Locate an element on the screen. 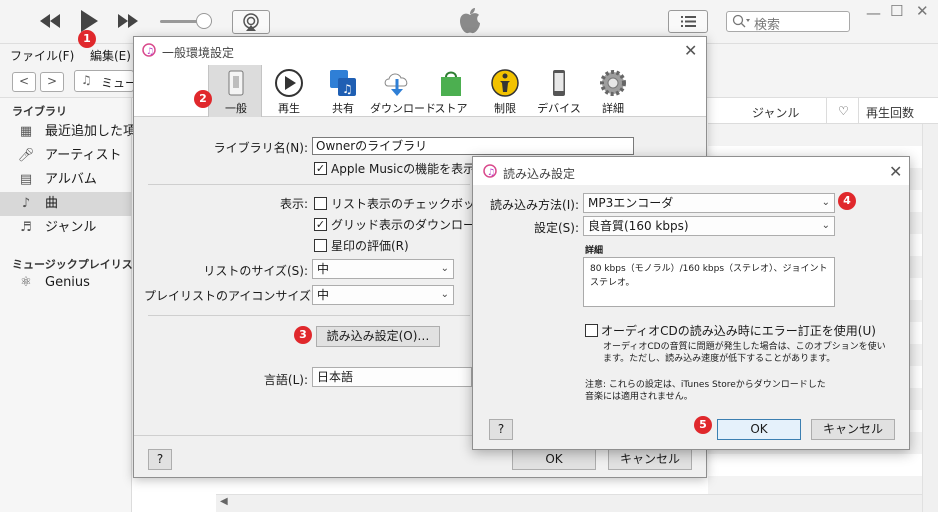  sidebar-item-label: 曲 is located at coordinates (52, 203).